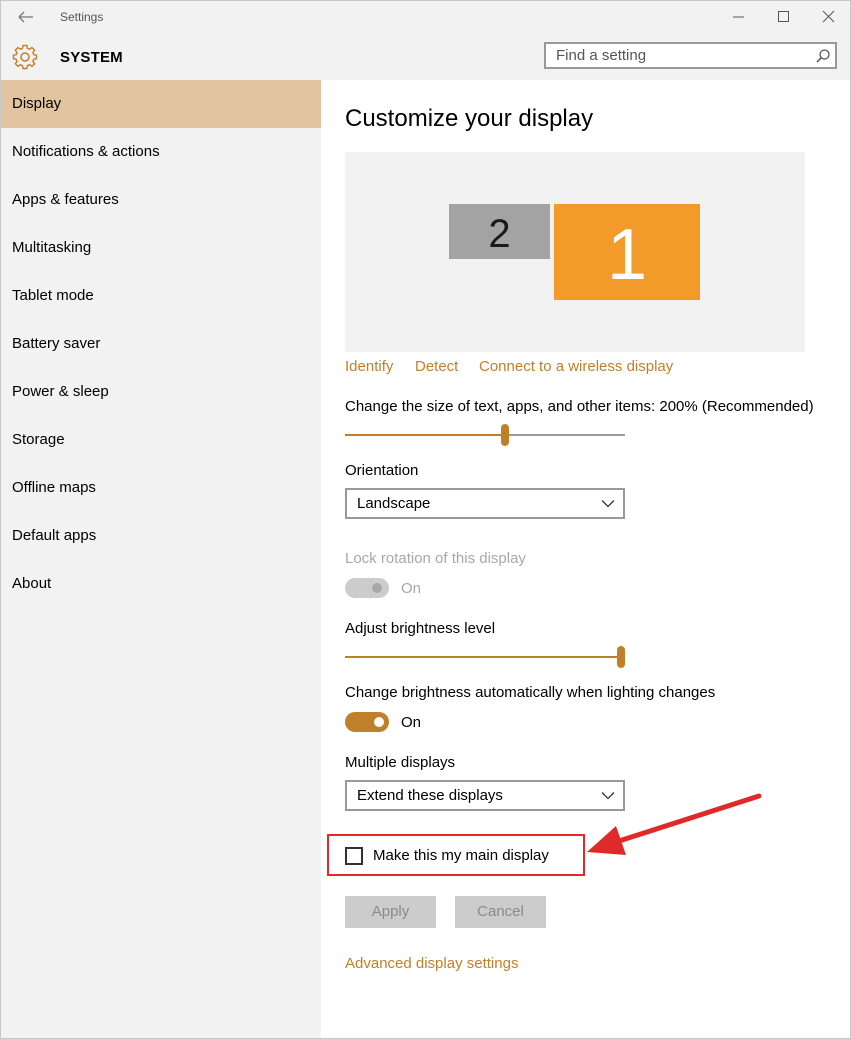 Image resolution: width=851 pixels, height=1039 pixels. What do you see at coordinates (161, 440) in the screenshot?
I see `sidebar-item-storage: Storage` at bounding box center [161, 440].